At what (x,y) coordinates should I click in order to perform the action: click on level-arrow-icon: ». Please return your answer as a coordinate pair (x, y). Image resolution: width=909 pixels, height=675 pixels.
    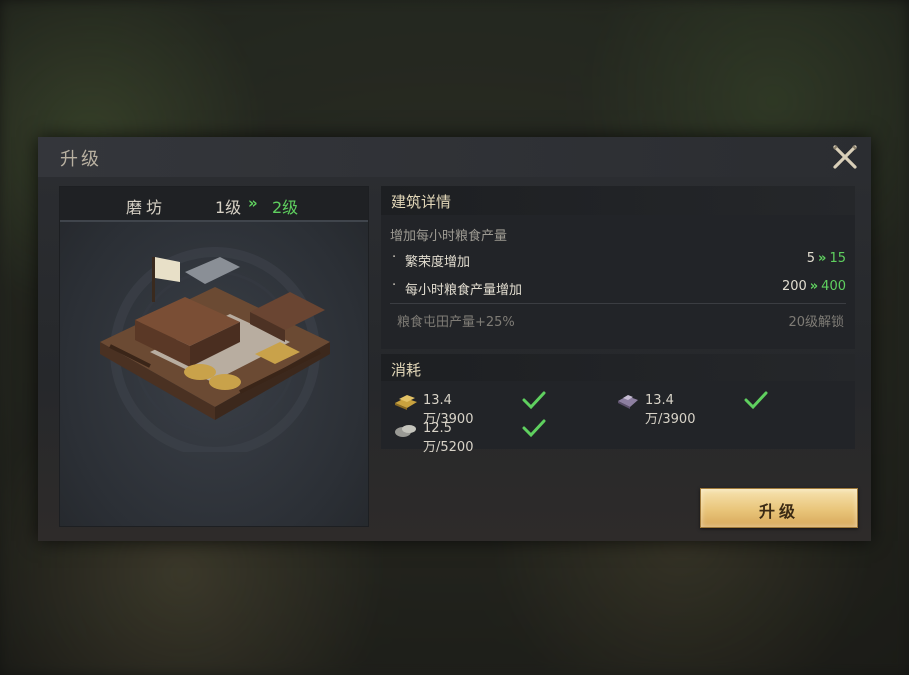
    Looking at the image, I should click on (253, 203).